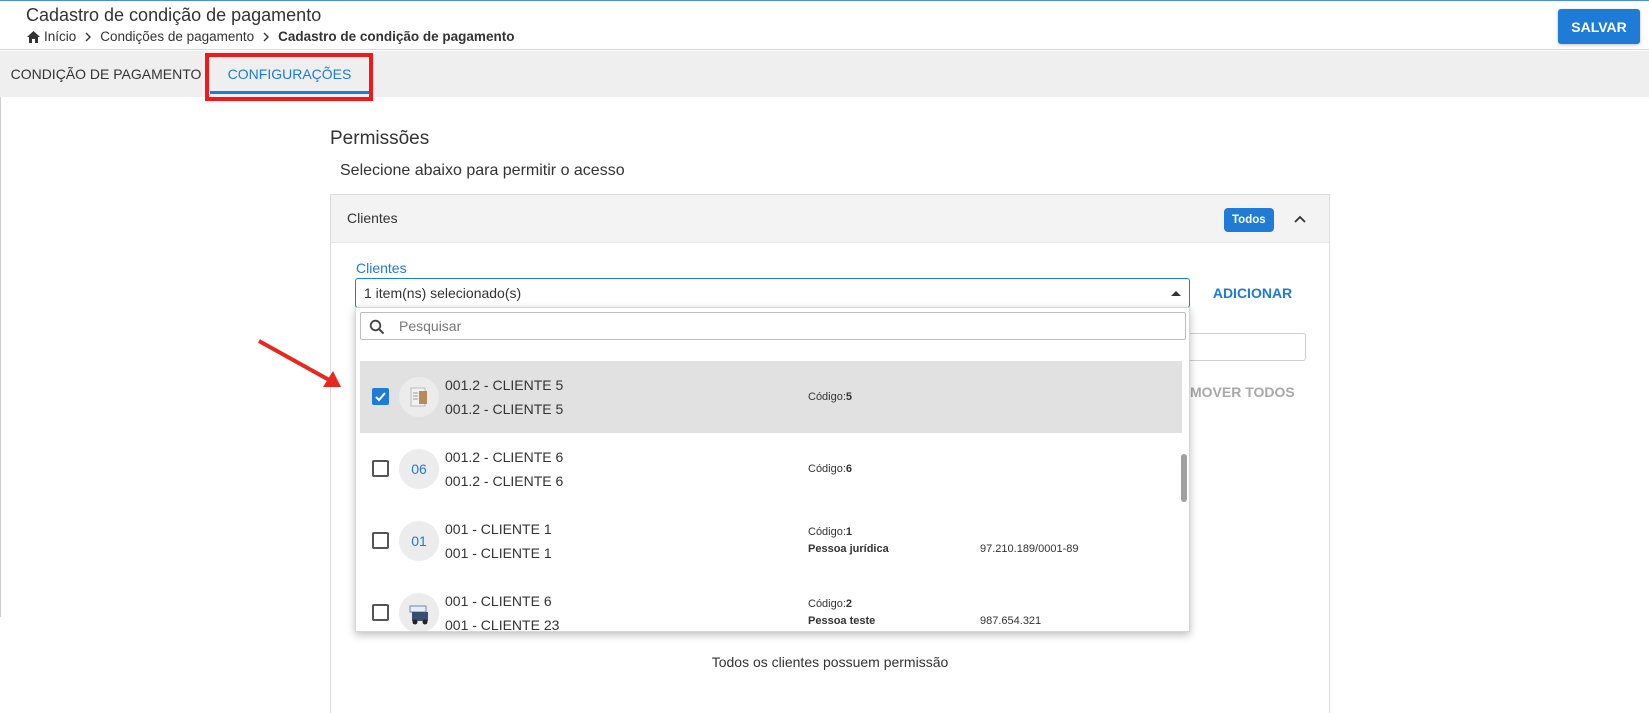  What do you see at coordinates (502, 624) in the screenshot?
I see `client-subname: 001 - CLIENTE 23` at bounding box center [502, 624].